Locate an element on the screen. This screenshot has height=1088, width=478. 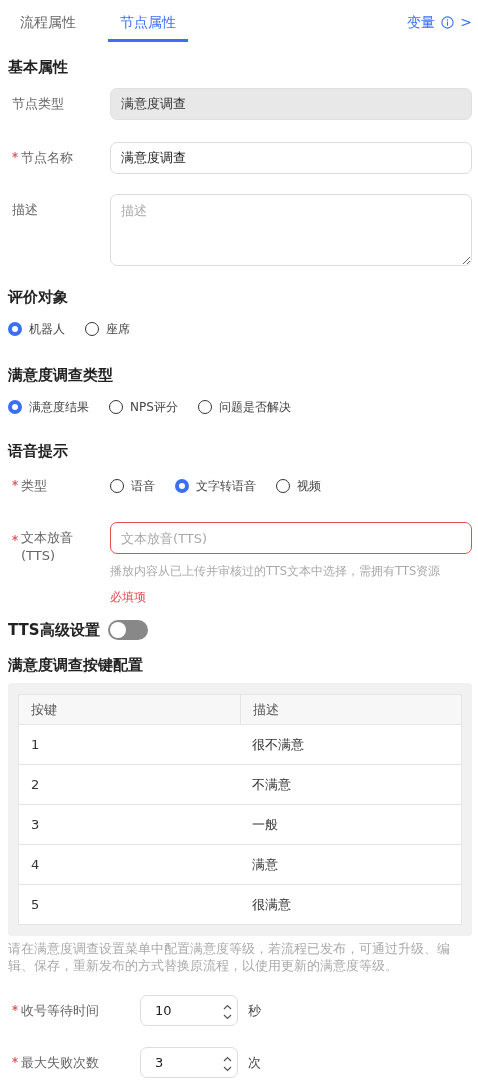
field-label: 收号等待时间 is located at coordinates (60, 1011).